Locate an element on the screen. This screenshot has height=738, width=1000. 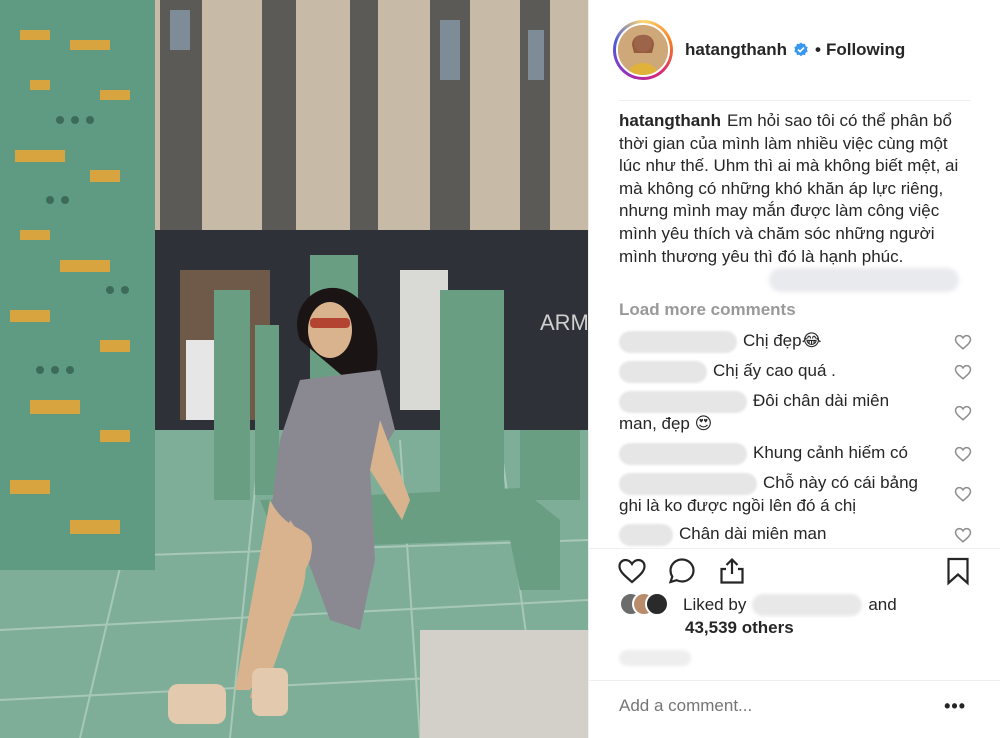
liked-by-conj: and is located at coordinates (882, 604).